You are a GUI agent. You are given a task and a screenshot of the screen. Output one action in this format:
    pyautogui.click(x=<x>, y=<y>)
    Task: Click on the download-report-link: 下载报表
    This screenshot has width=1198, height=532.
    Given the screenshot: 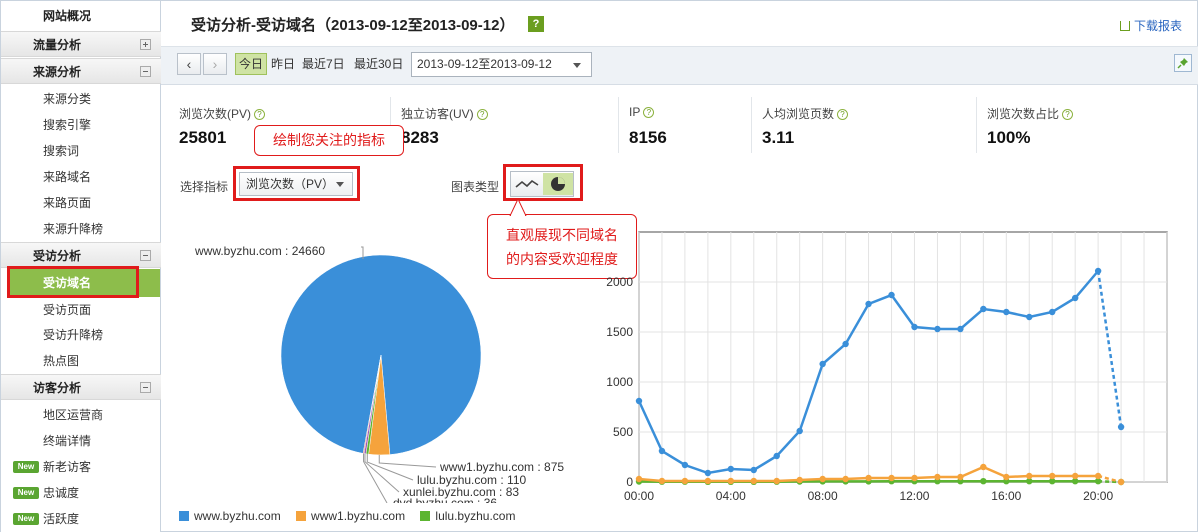 What is the action you would take?
    pyautogui.click(x=1150, y=25)
    